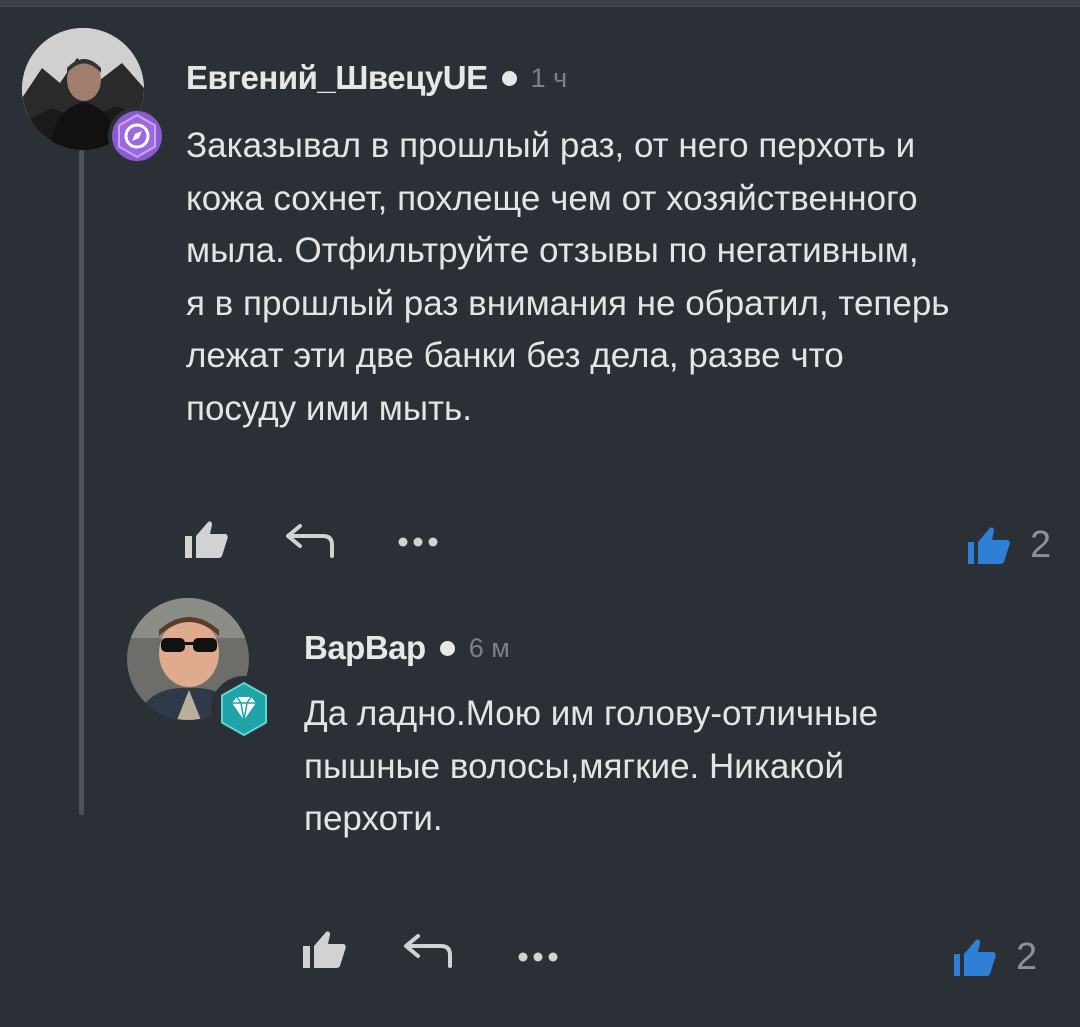  I want to click on comment-line: посуду ими мыть., so click(329, 408).